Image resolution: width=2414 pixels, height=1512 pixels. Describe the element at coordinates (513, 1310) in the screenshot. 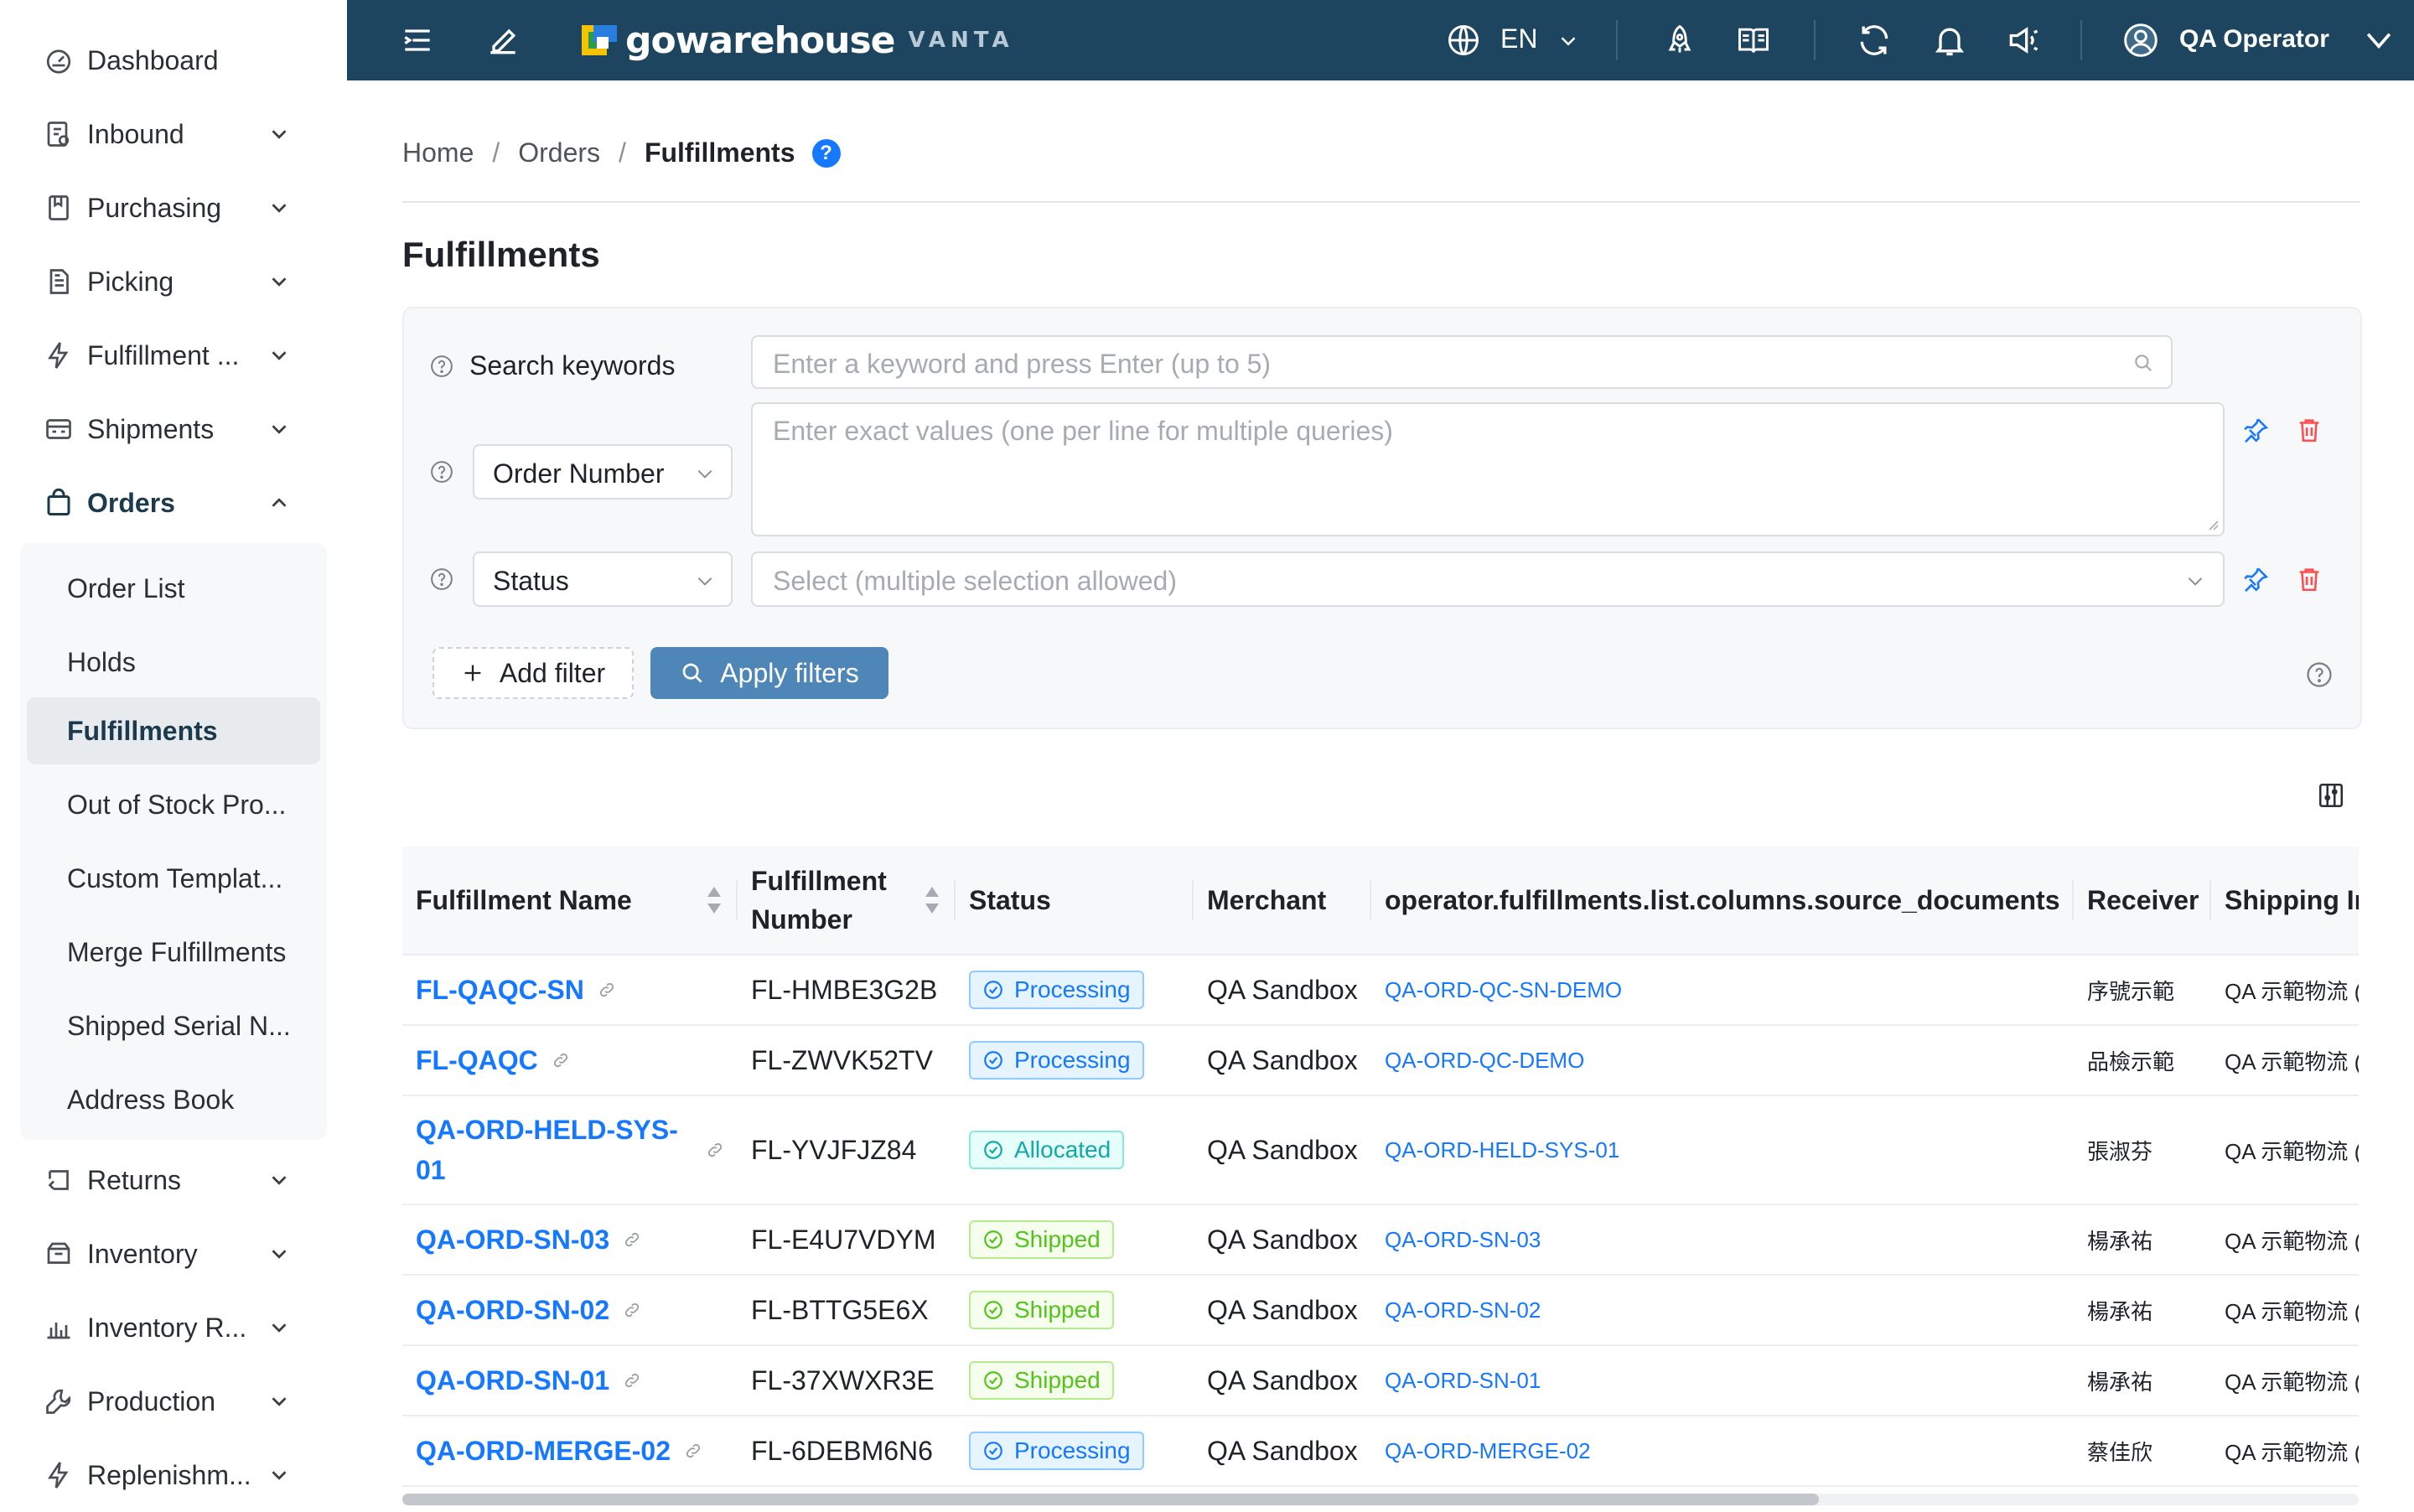

I see `fulfillment-name-link: QA-ORD-SN-02` at that location.